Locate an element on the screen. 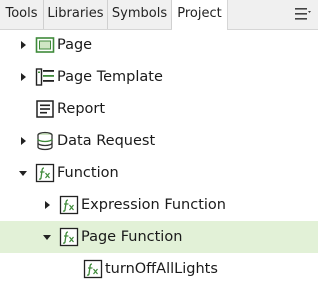  tree-item-expression-function: Expression Function is located at coordinates (159, 205).